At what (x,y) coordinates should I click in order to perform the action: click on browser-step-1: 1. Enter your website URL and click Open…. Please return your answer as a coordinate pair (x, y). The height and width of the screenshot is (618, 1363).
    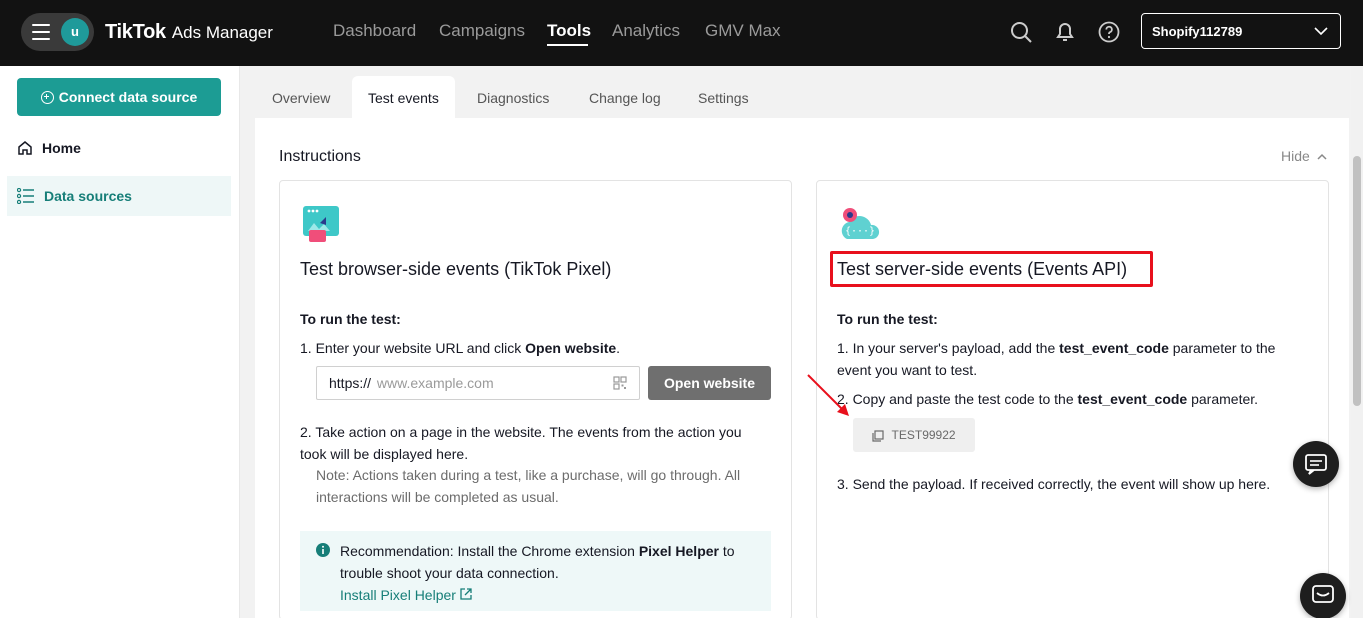
    Looking at the image, I should click on (460, 348).